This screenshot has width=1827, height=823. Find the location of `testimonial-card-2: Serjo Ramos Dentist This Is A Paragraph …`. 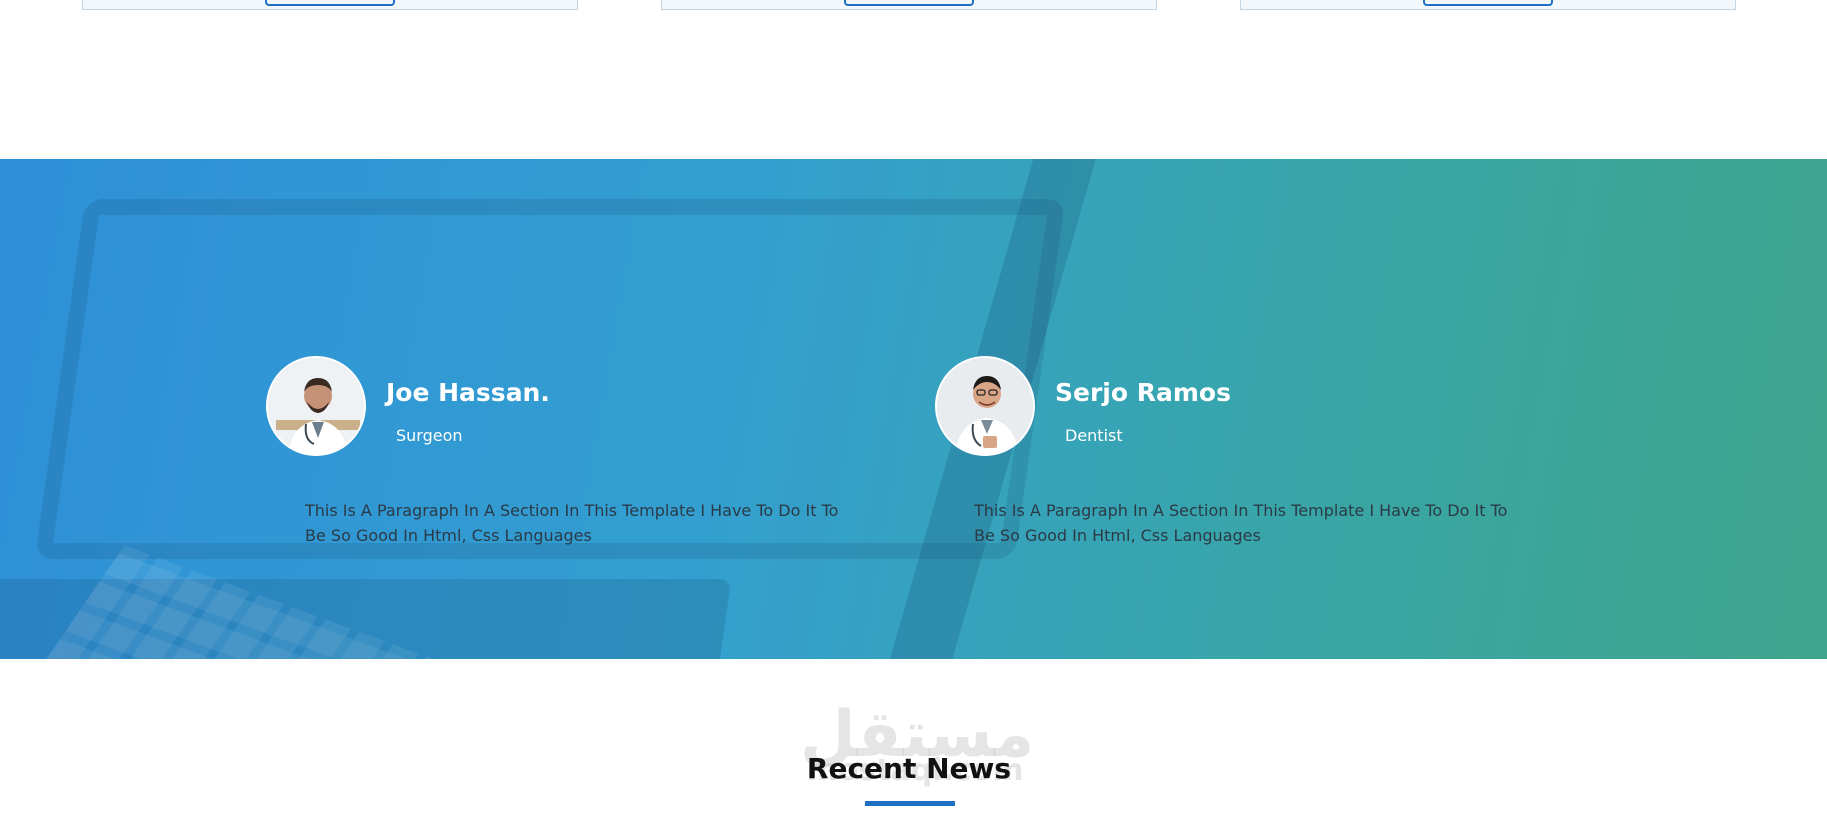

testimonial-card-2: Serjo Ramos Dentist This Is A Paragraph … is located at coordinates (1235, 456).